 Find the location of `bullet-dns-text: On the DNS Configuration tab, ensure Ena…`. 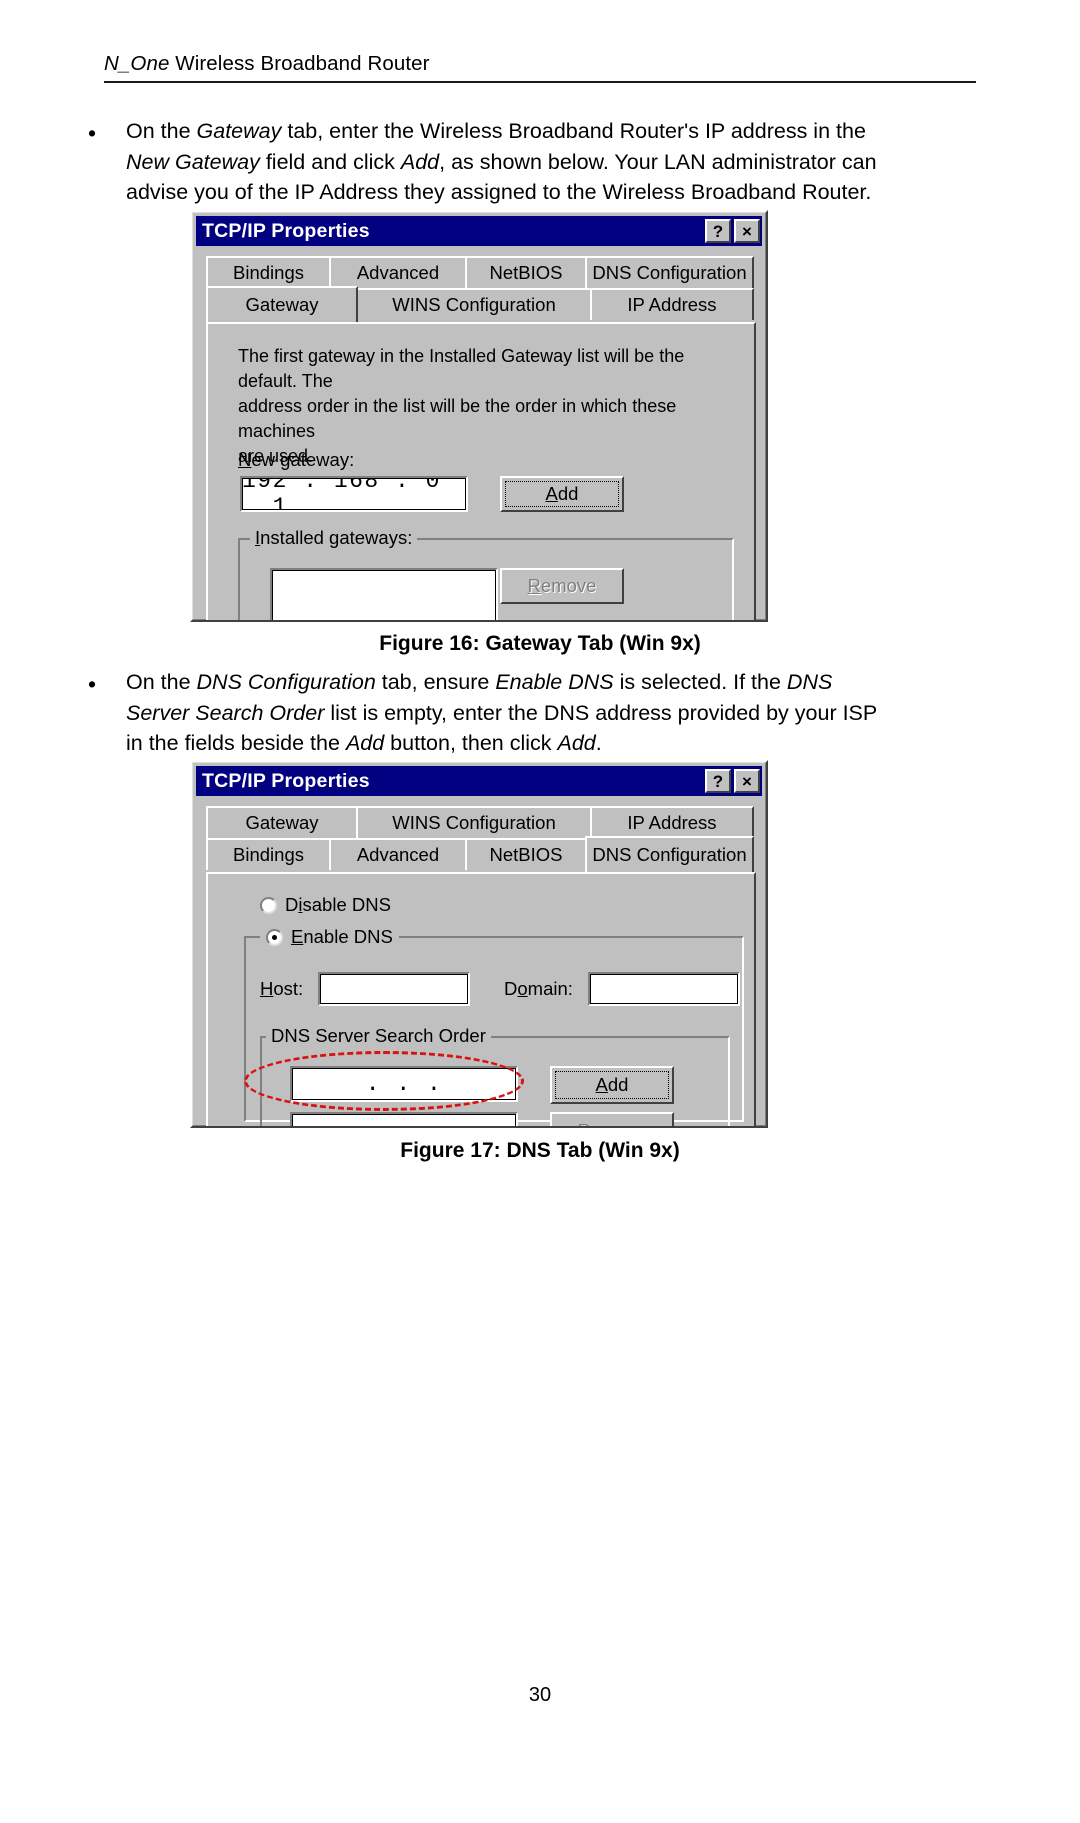

bullet-dns-text: On the DNS Configuration tab, ensure Ena… is located at coordinates (501, 712).